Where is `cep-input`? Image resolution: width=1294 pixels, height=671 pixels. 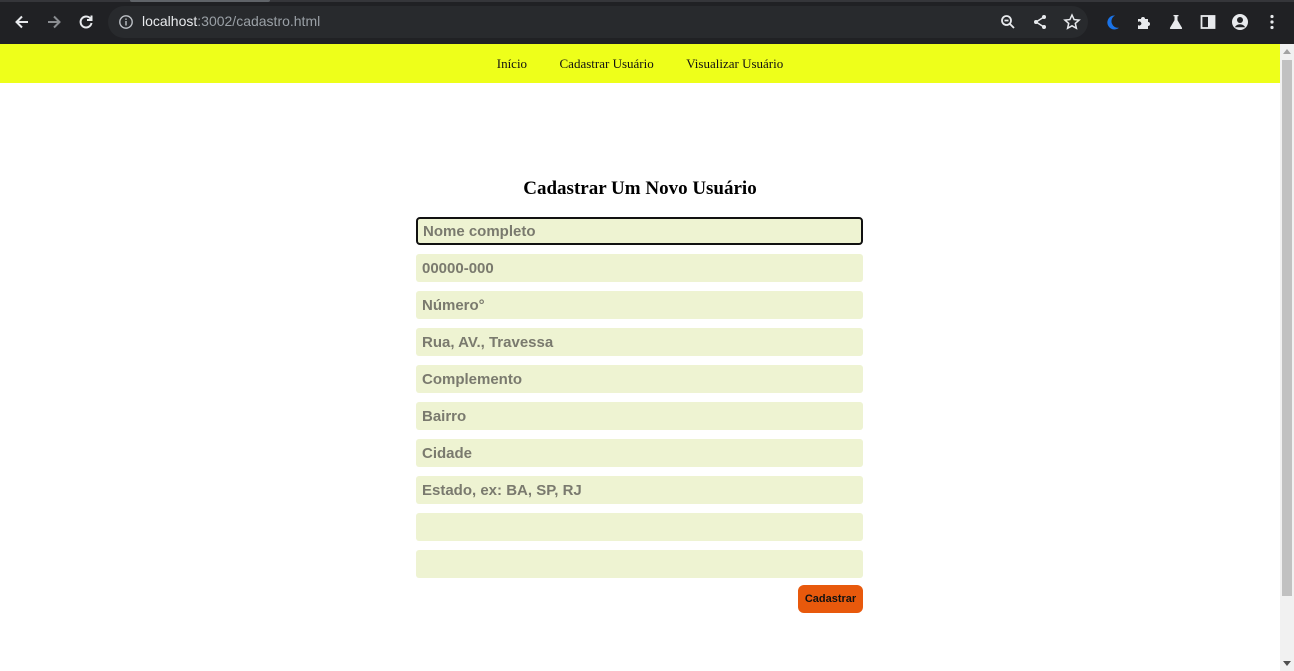 cep-input is located at coordinates (639, 268).